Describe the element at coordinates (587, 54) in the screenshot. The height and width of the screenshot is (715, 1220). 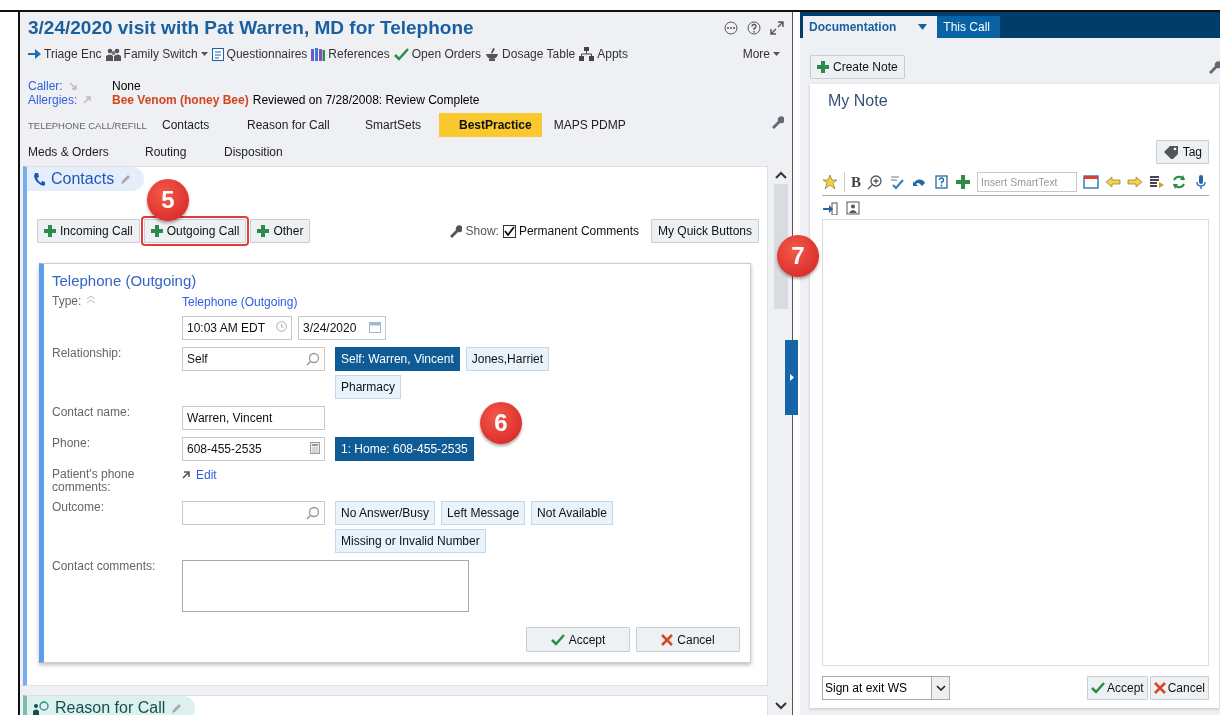
I see `sitemap-icon` at that location.